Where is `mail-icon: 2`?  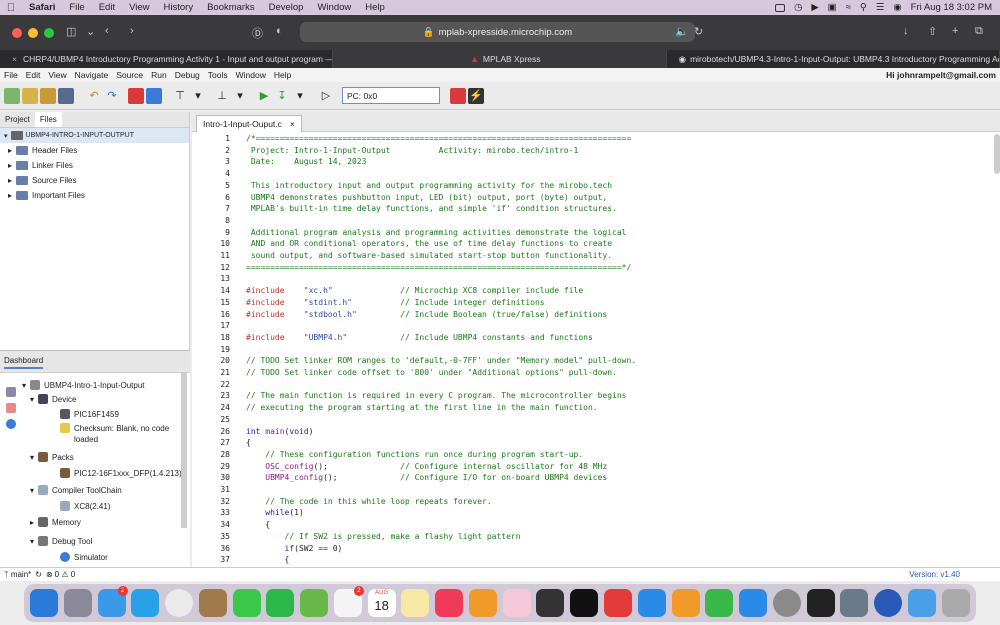 mail-icon: 2 is located at coordinates (112, 601).